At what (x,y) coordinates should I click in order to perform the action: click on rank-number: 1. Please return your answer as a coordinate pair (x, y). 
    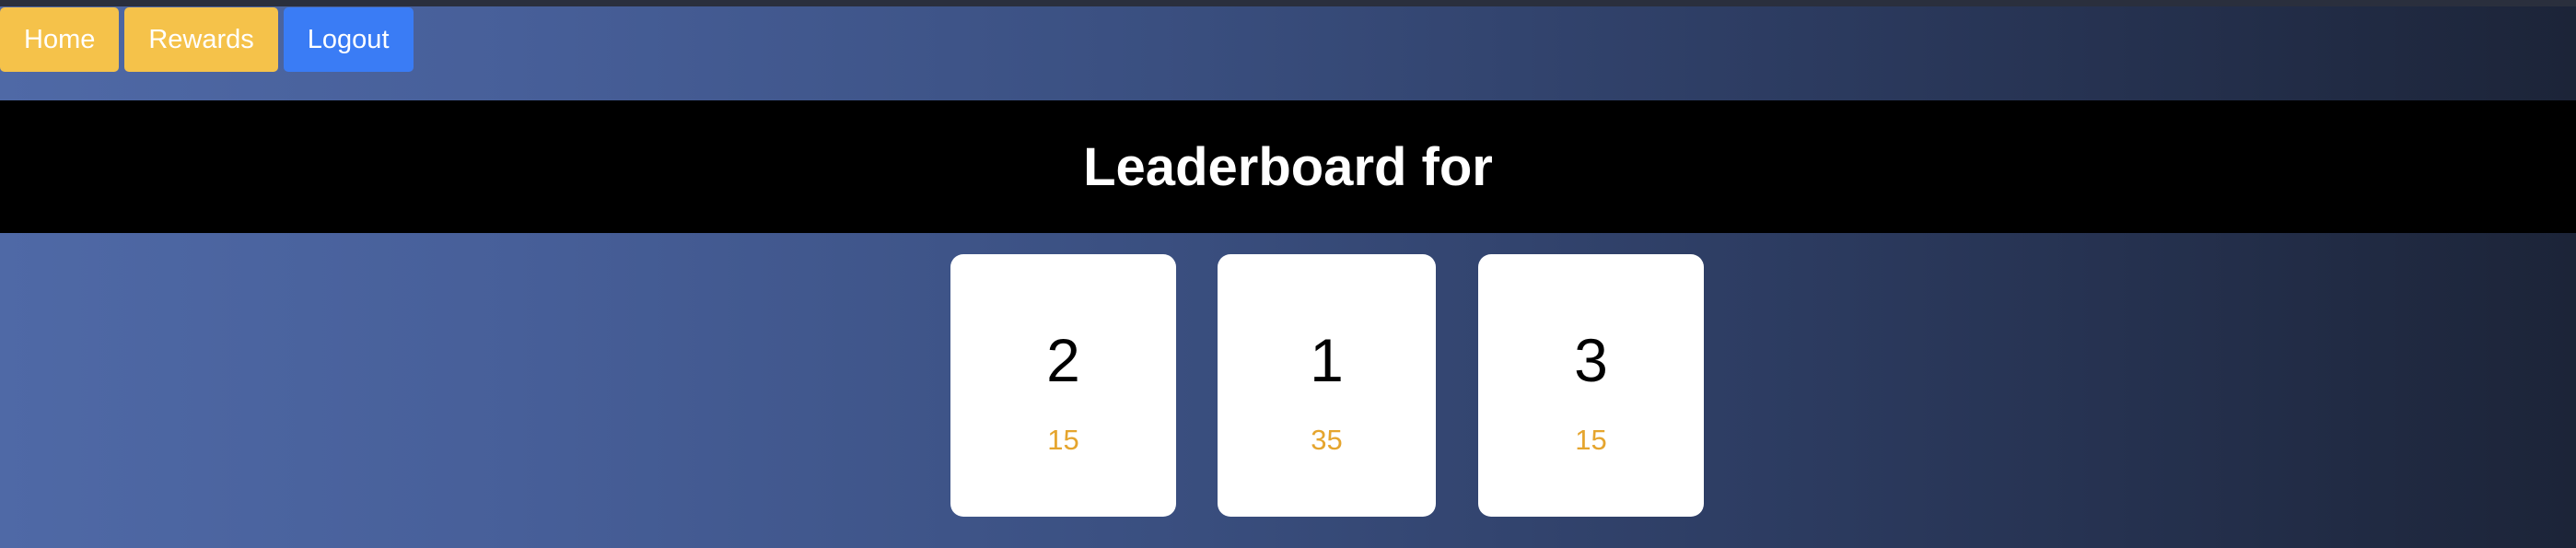
    Looking at the image, I should click on (1327, 360).